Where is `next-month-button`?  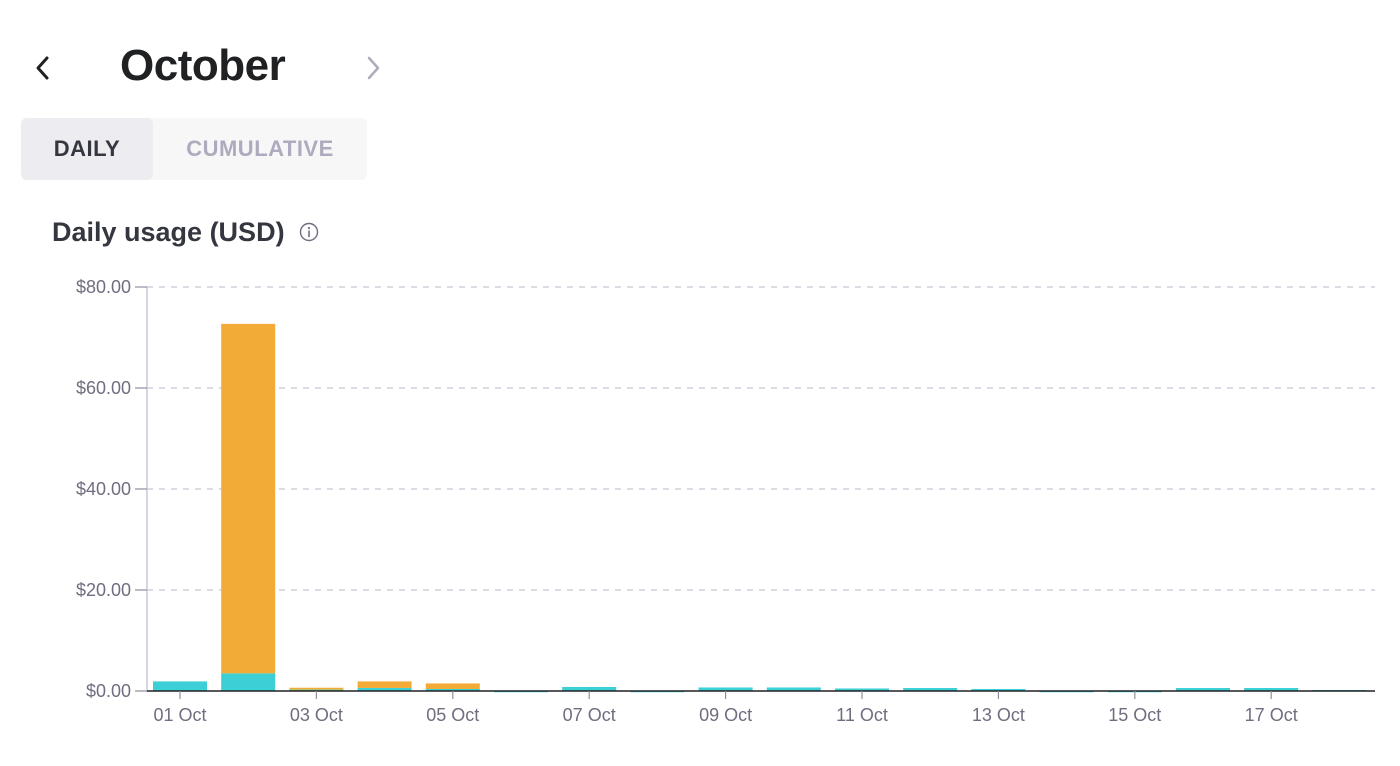
next-month-button is located at coordinates (373, 68).